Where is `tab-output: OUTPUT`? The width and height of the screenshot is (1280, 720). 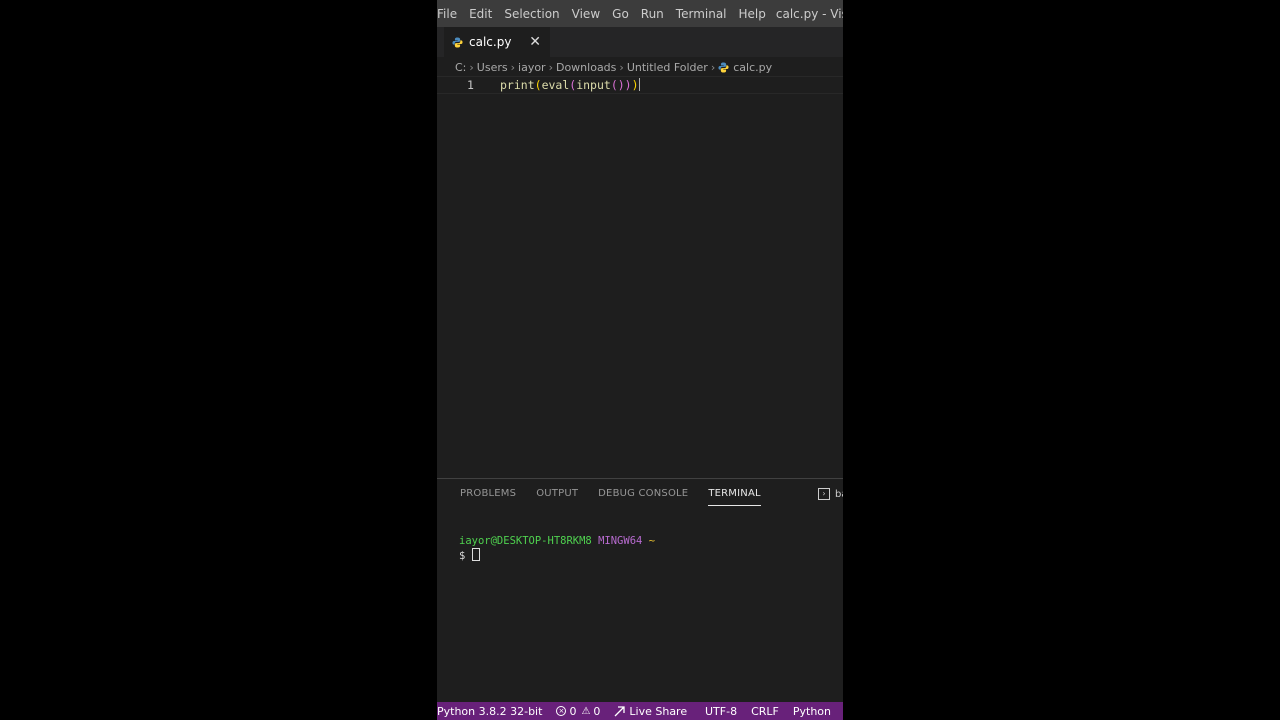
tab-output: OUTPUT is located at coordinates (557, 497).